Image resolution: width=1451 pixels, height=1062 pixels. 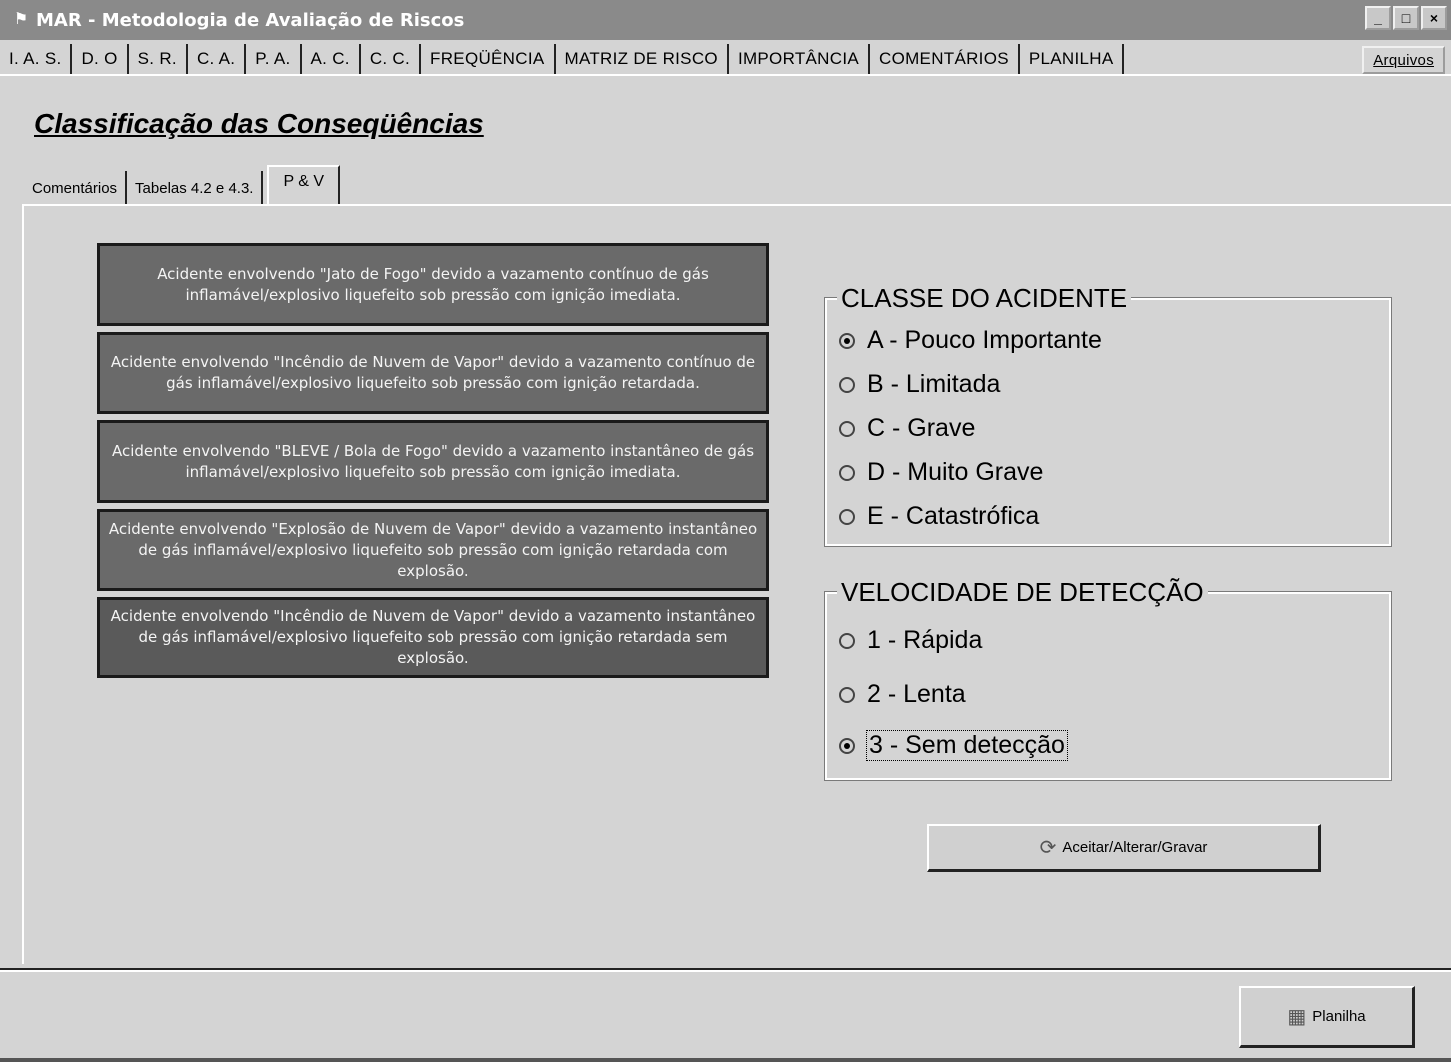 I want to click on radio-label: B - Limitada, so click(x=934, y=384).